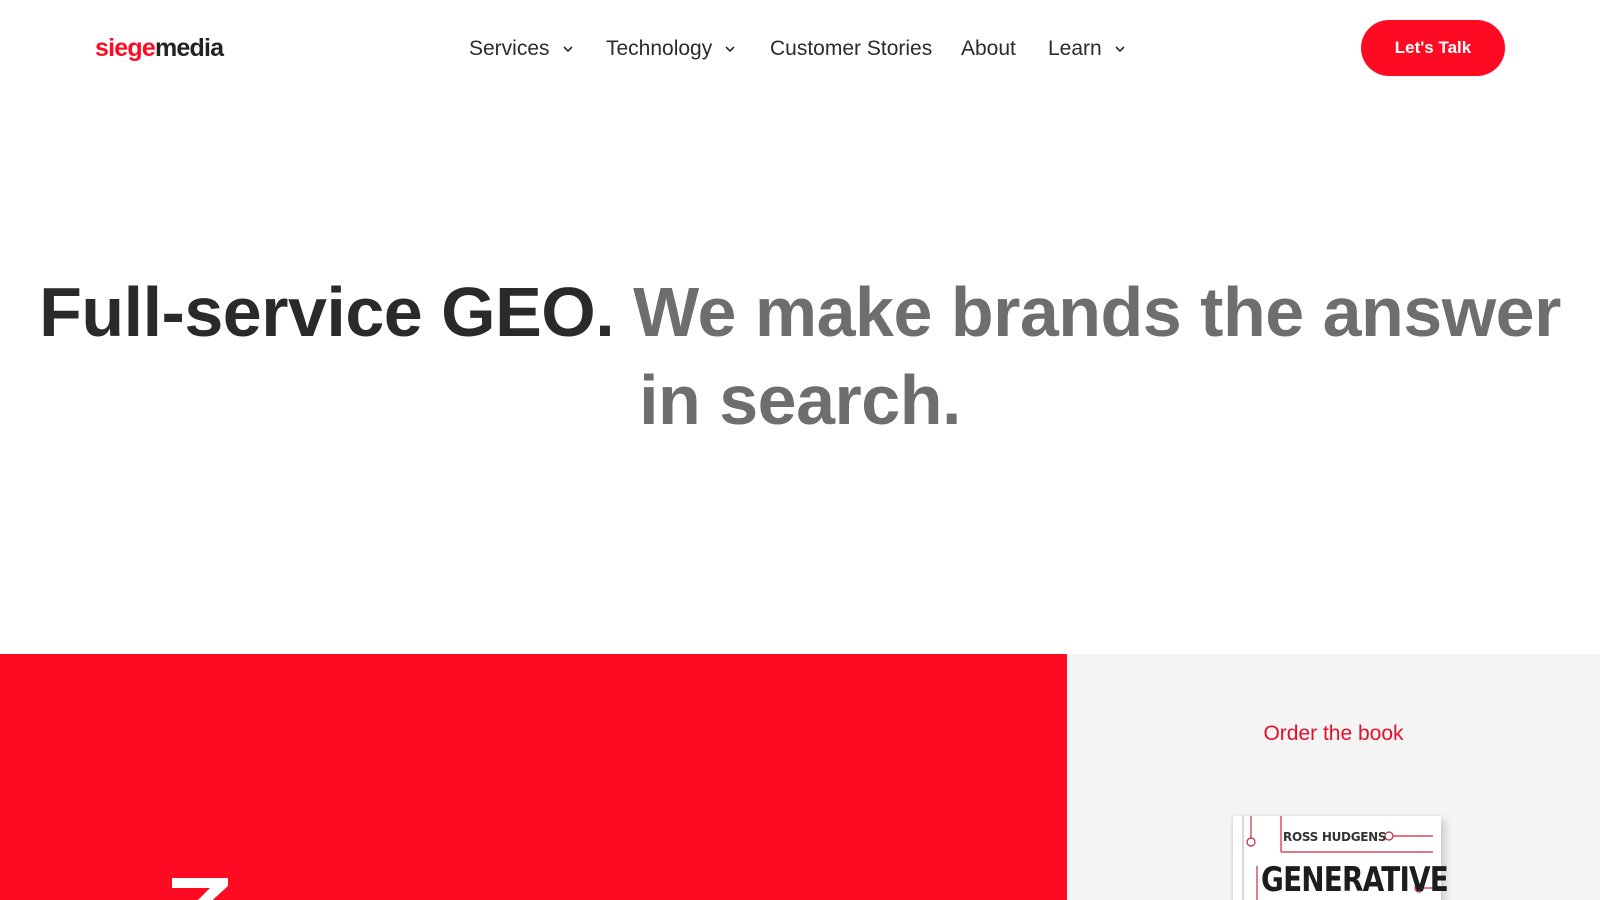  I want to click on logo-part-media: media, so click(189, 48).